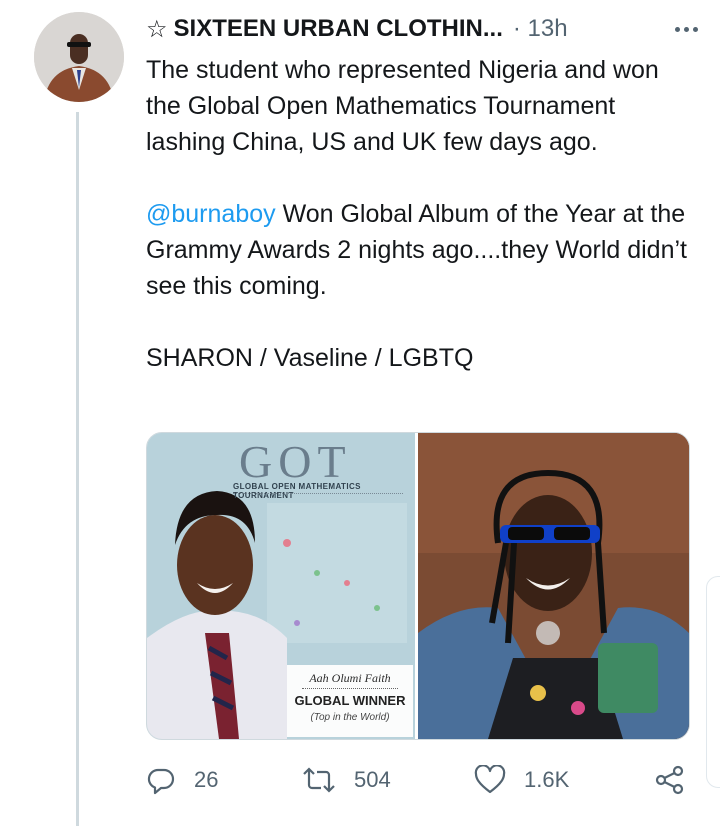  Describe the element at coordinates (206, 779) in the screenshot. I see `reply-count: 26` at that location.